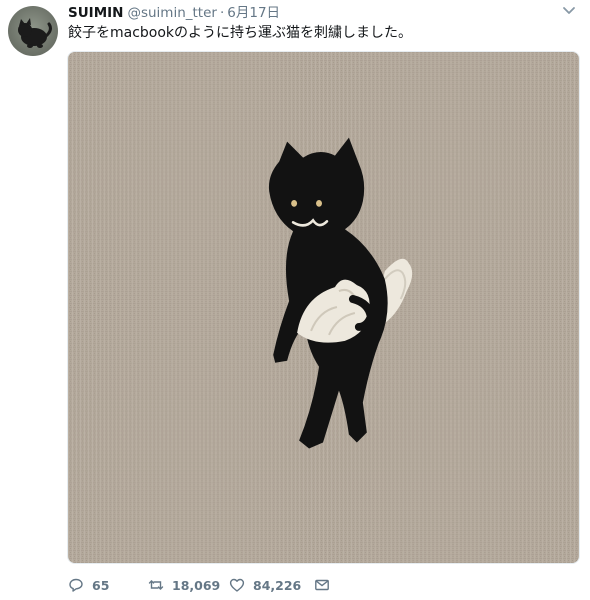 The width and height of the screenshot is (590, 600). I want to click on like-button: 84,226, so click(265, 585).